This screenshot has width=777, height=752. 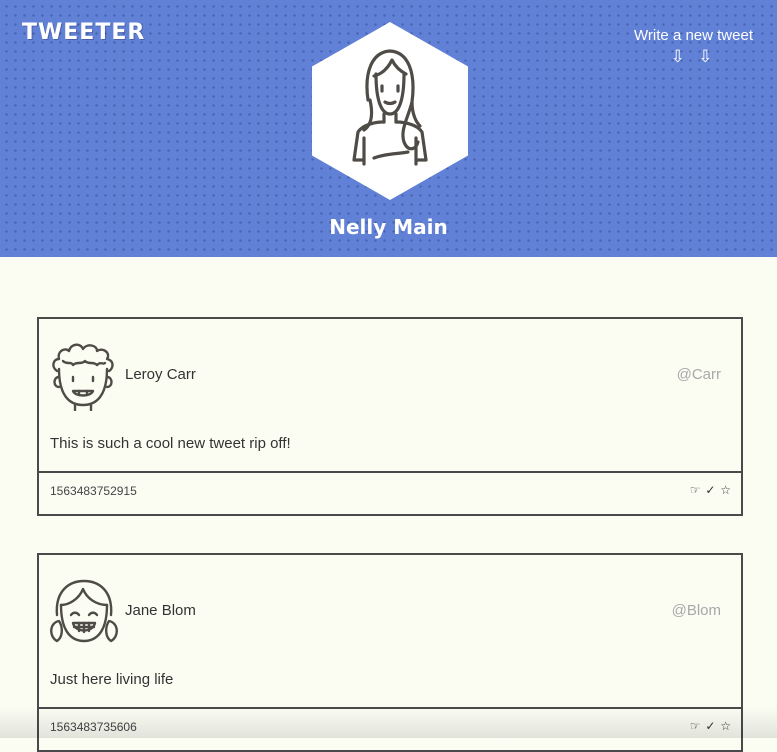 What do you see at coordinates (83, 32) in the screenshot?
I see `brand-logo: TWEETER` at bounding box center [83, 32].